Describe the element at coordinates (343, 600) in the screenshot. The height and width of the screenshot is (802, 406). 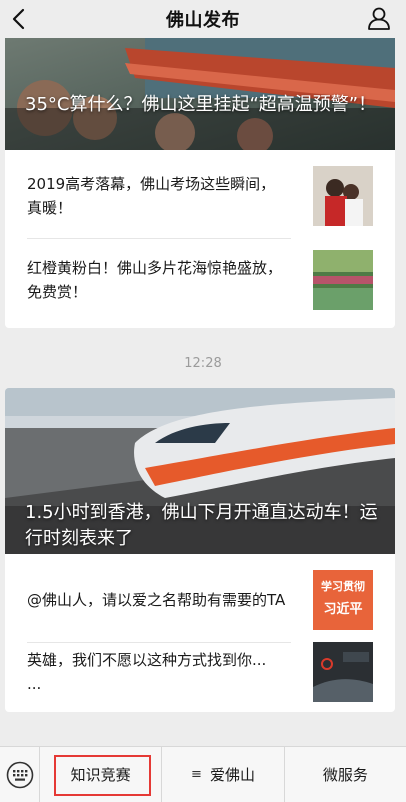
I see `article-thumbnail: 学习贯彻 习近平` at that location.